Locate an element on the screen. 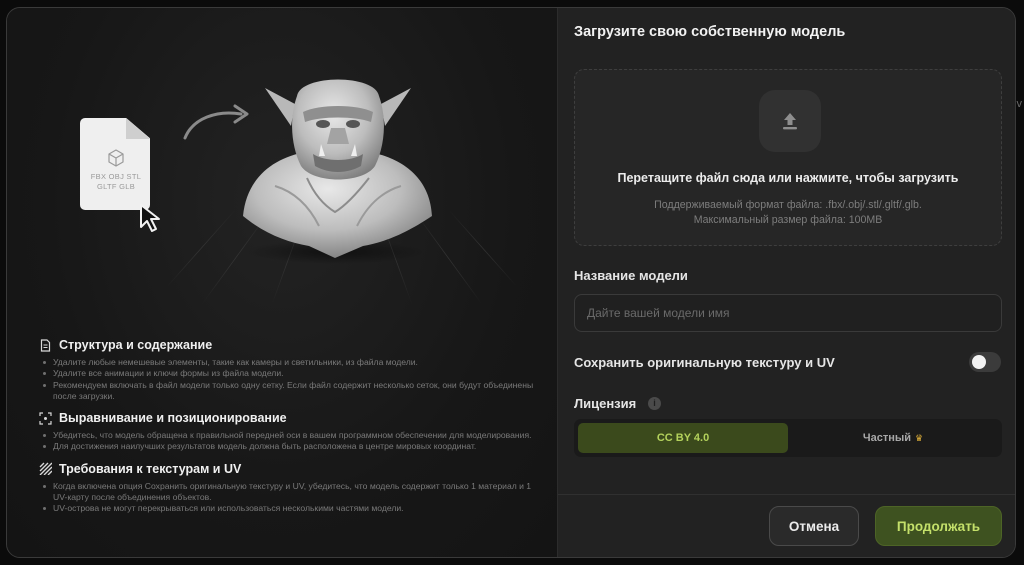 Image resolution: width=1024 pixels, height=565 pixels. document-icon is located at coordinates (45, 345).